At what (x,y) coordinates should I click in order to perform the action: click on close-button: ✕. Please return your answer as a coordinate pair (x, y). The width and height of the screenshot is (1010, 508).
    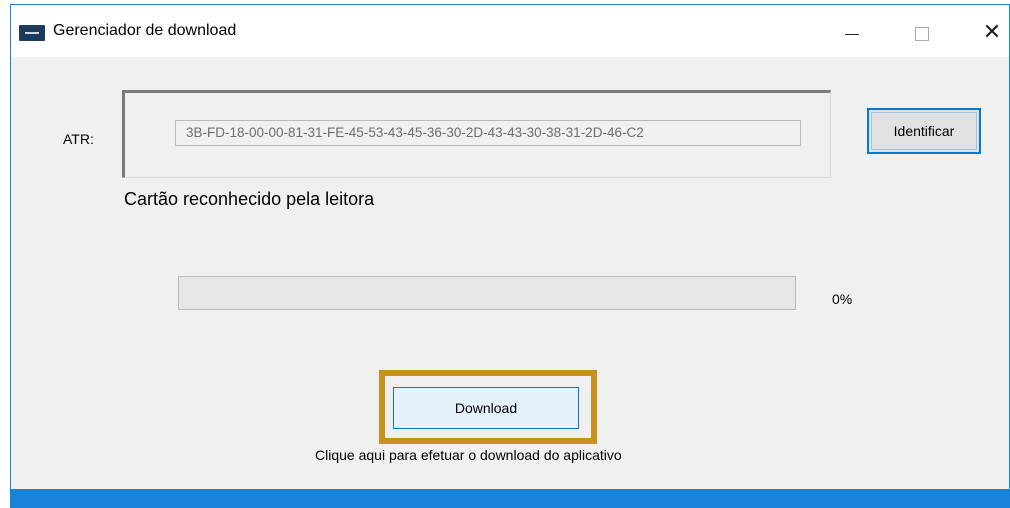
    Looking at the image, I should click on (989, 31).